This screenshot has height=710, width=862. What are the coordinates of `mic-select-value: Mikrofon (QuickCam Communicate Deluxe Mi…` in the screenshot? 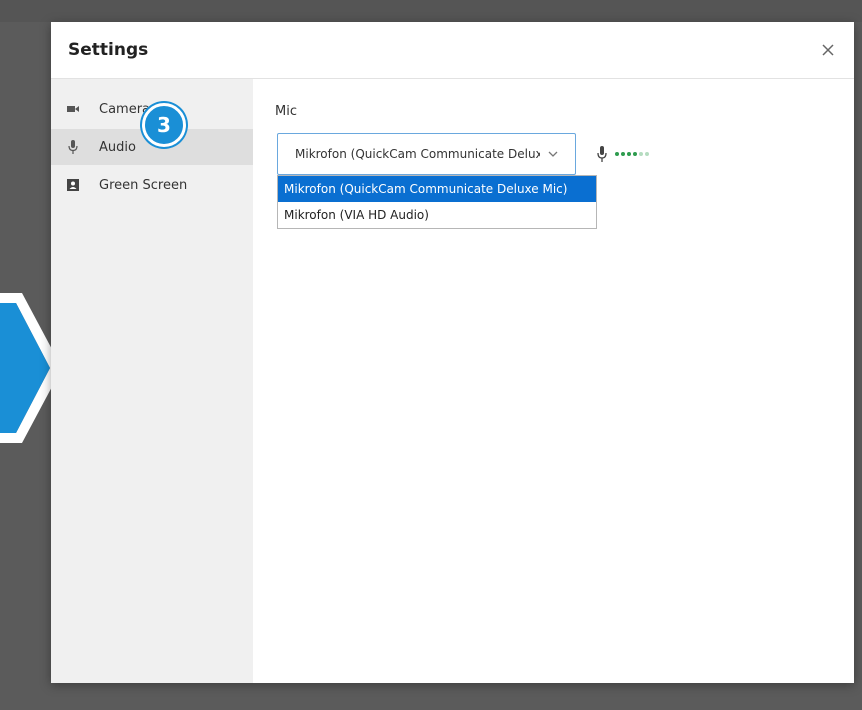 It's located at (417, 154).